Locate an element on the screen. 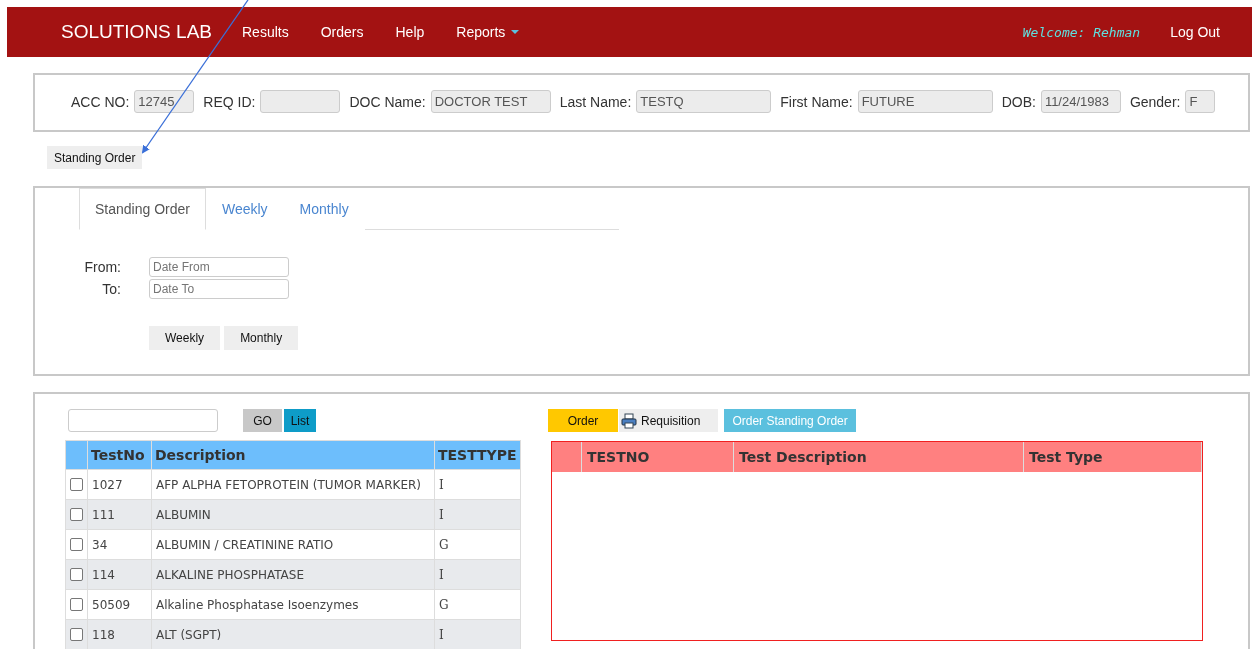  requisition-button: Requisition is located at coordinates (669, 420).